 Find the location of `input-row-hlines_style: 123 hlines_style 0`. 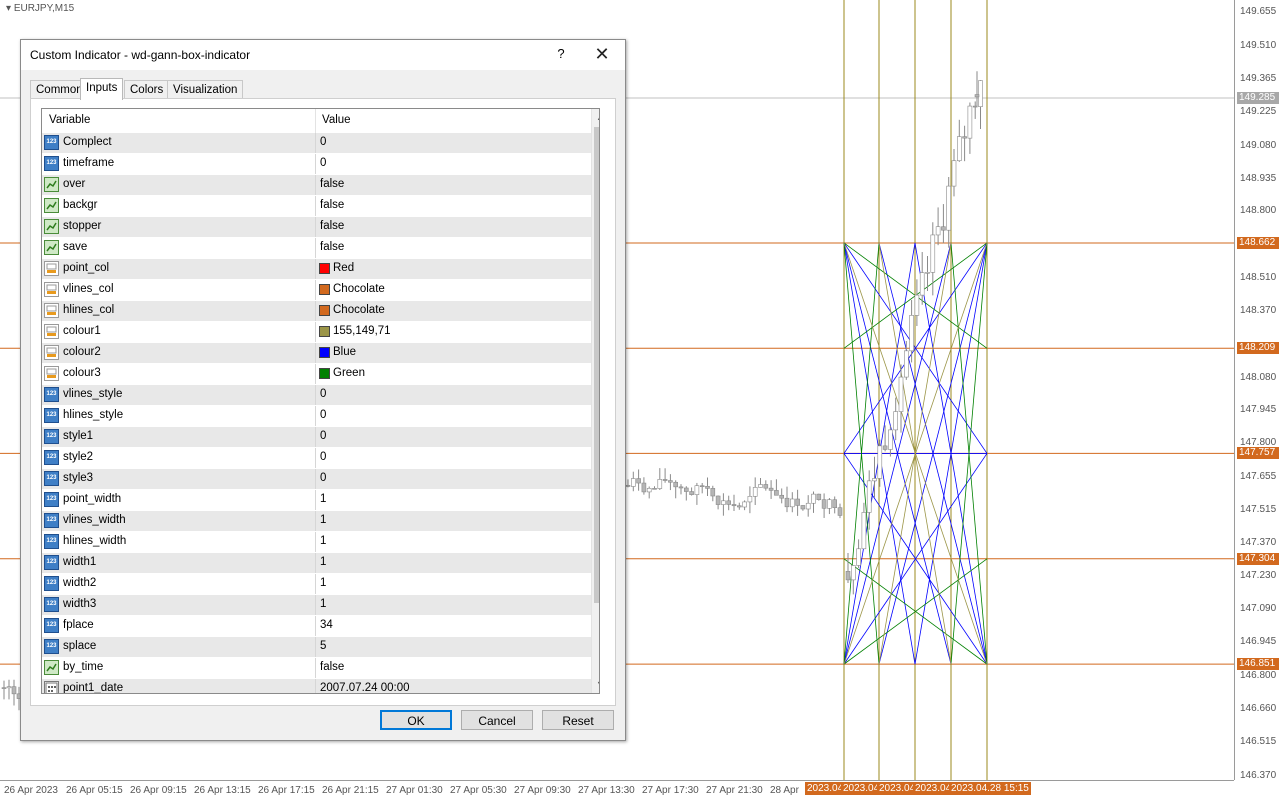

input-row-hlines_style: 123 hlines_style 0 is located at coordinates (316, 416).